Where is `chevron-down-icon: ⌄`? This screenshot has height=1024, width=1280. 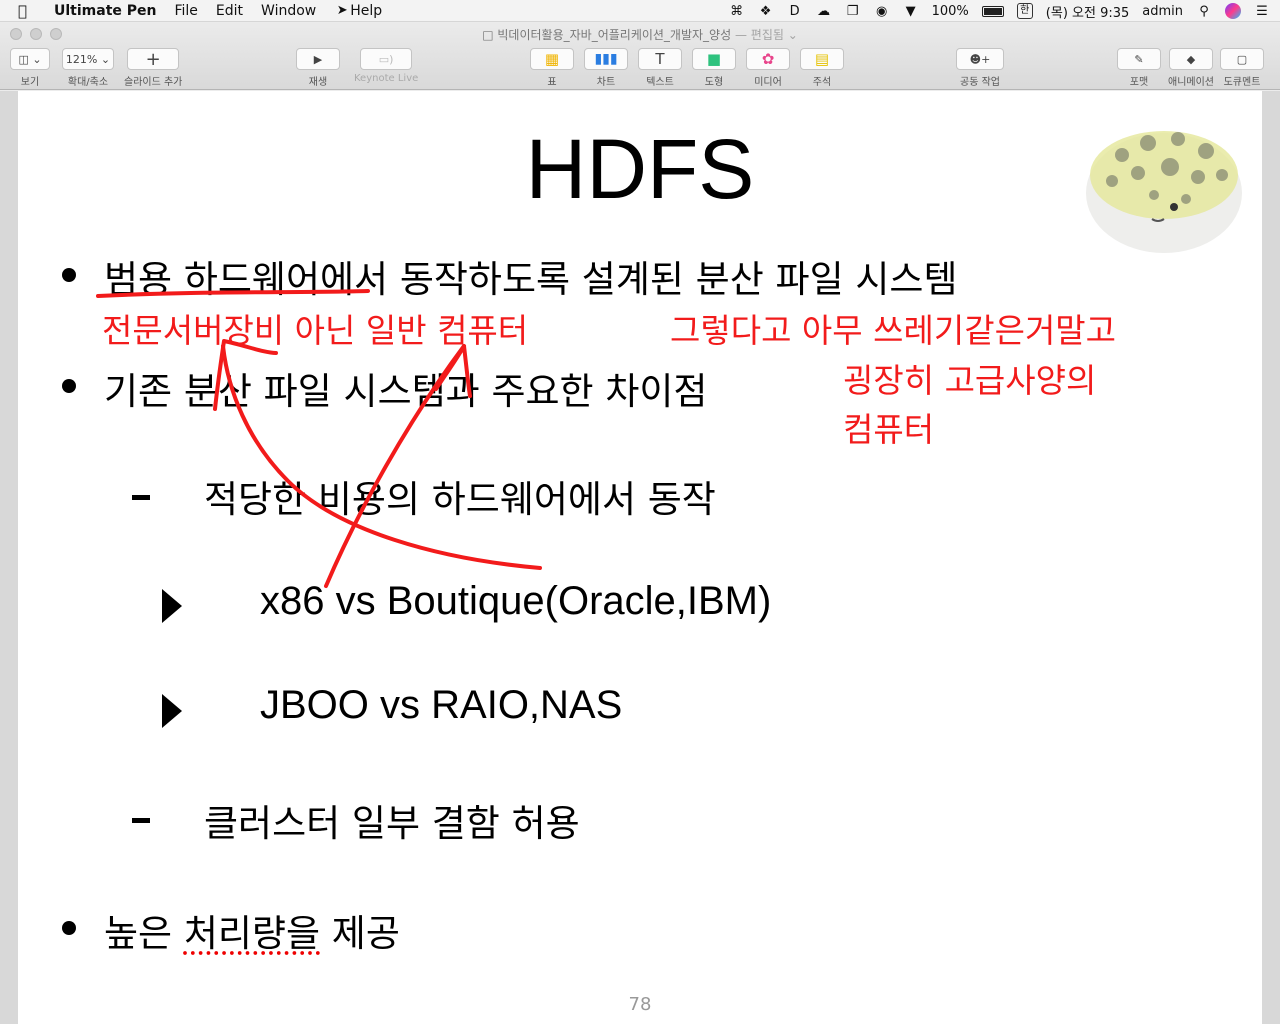 chevron-down-icon: ⌄ is located at coordinates (790, 35).